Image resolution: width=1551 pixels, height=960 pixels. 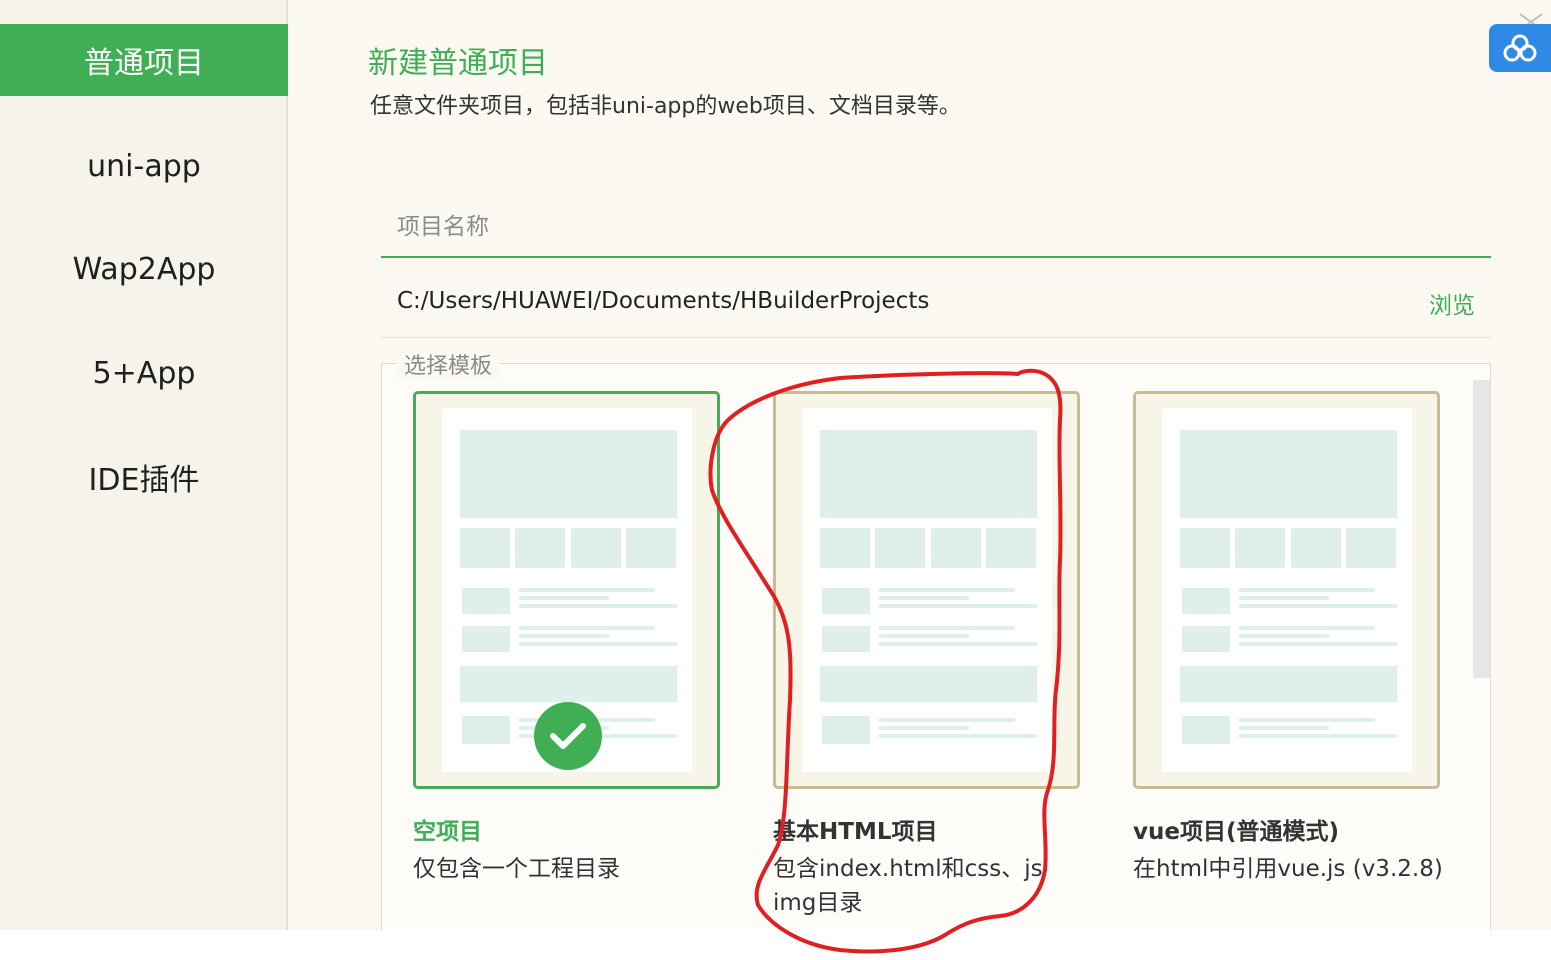 What do you see at coordinates (144, 63) in the screenshot?
I see `sidebar-item-label: 普通项目` at bounding box center [144, 63].